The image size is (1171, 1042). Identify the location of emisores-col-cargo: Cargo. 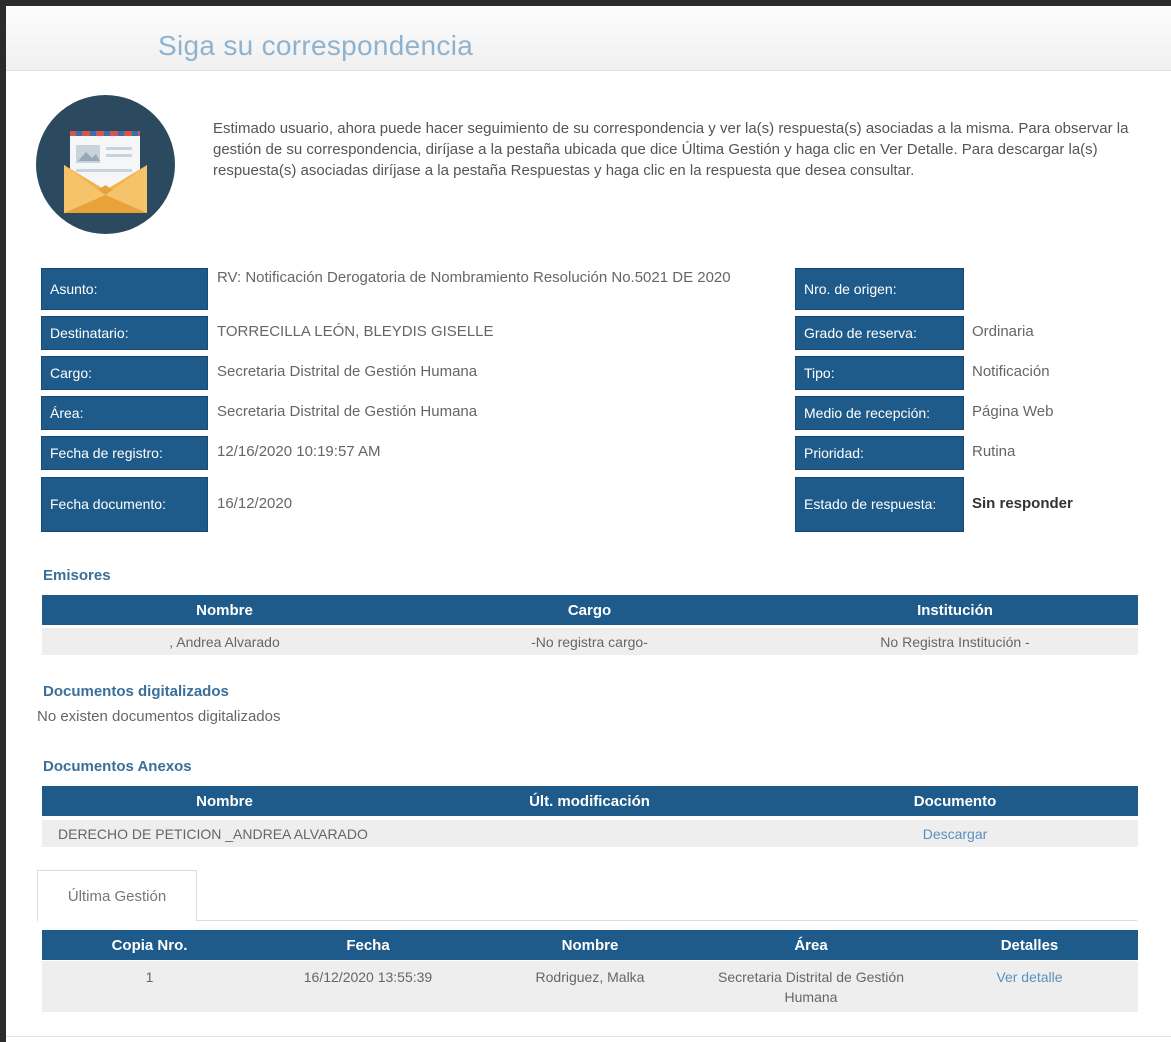
(589, 610).